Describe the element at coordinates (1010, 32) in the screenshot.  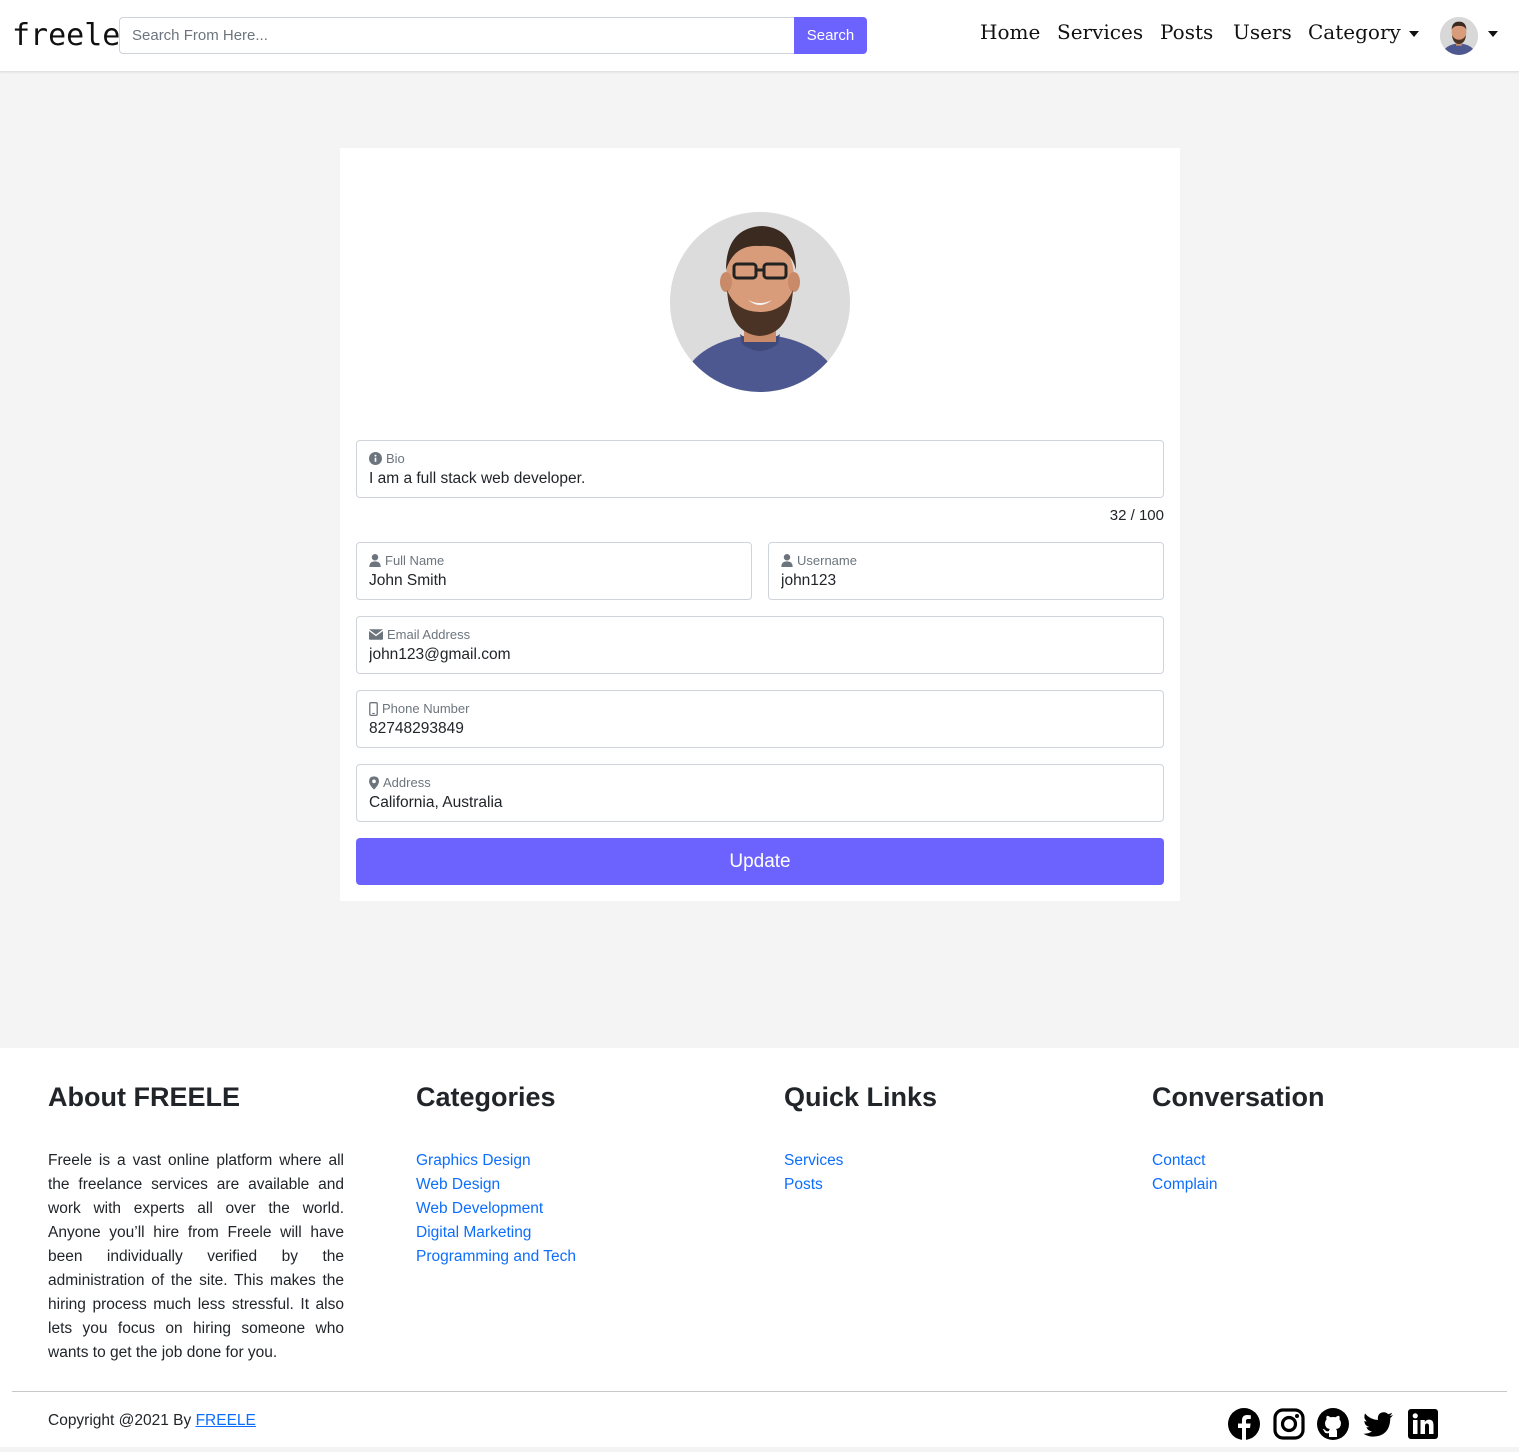
I see `nav-home-link: Home` at that location.